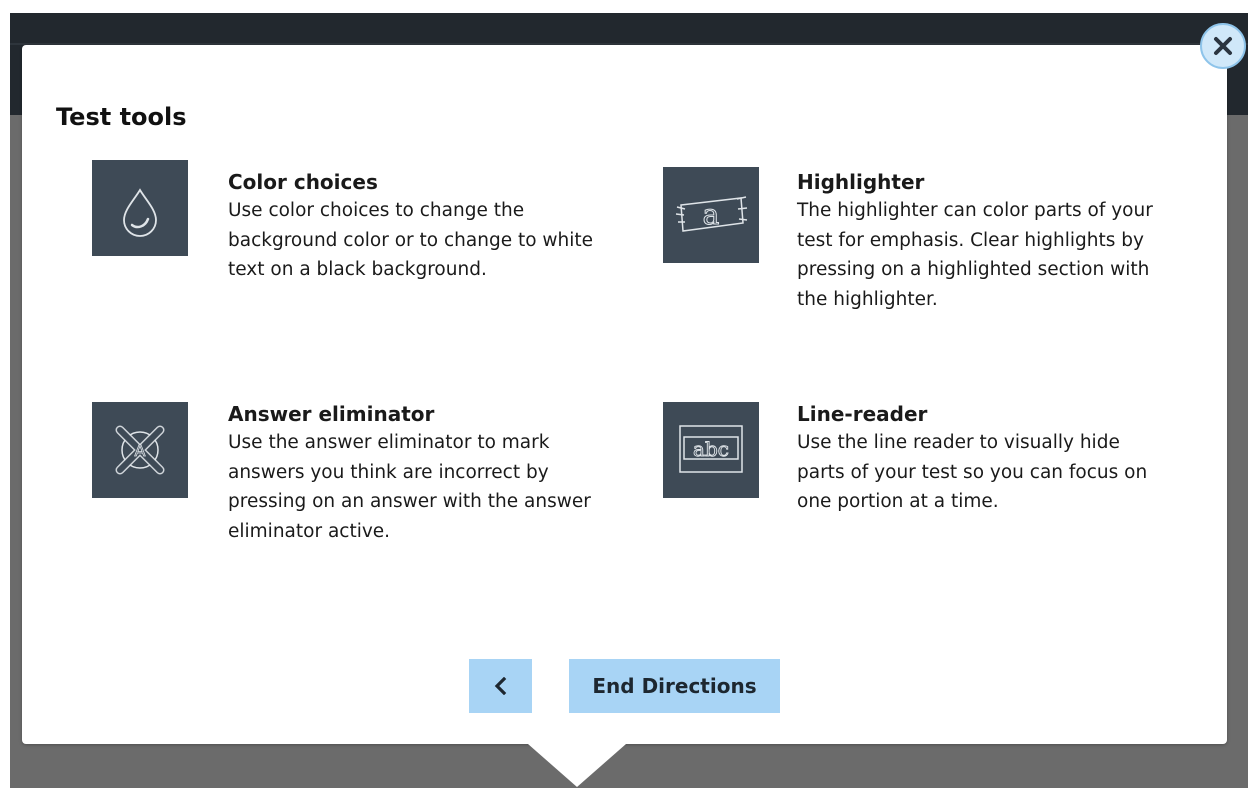 The width and height of the screenshot is (1248, 788). I want to click on tool-name: Line-reader, so click(862, 414).